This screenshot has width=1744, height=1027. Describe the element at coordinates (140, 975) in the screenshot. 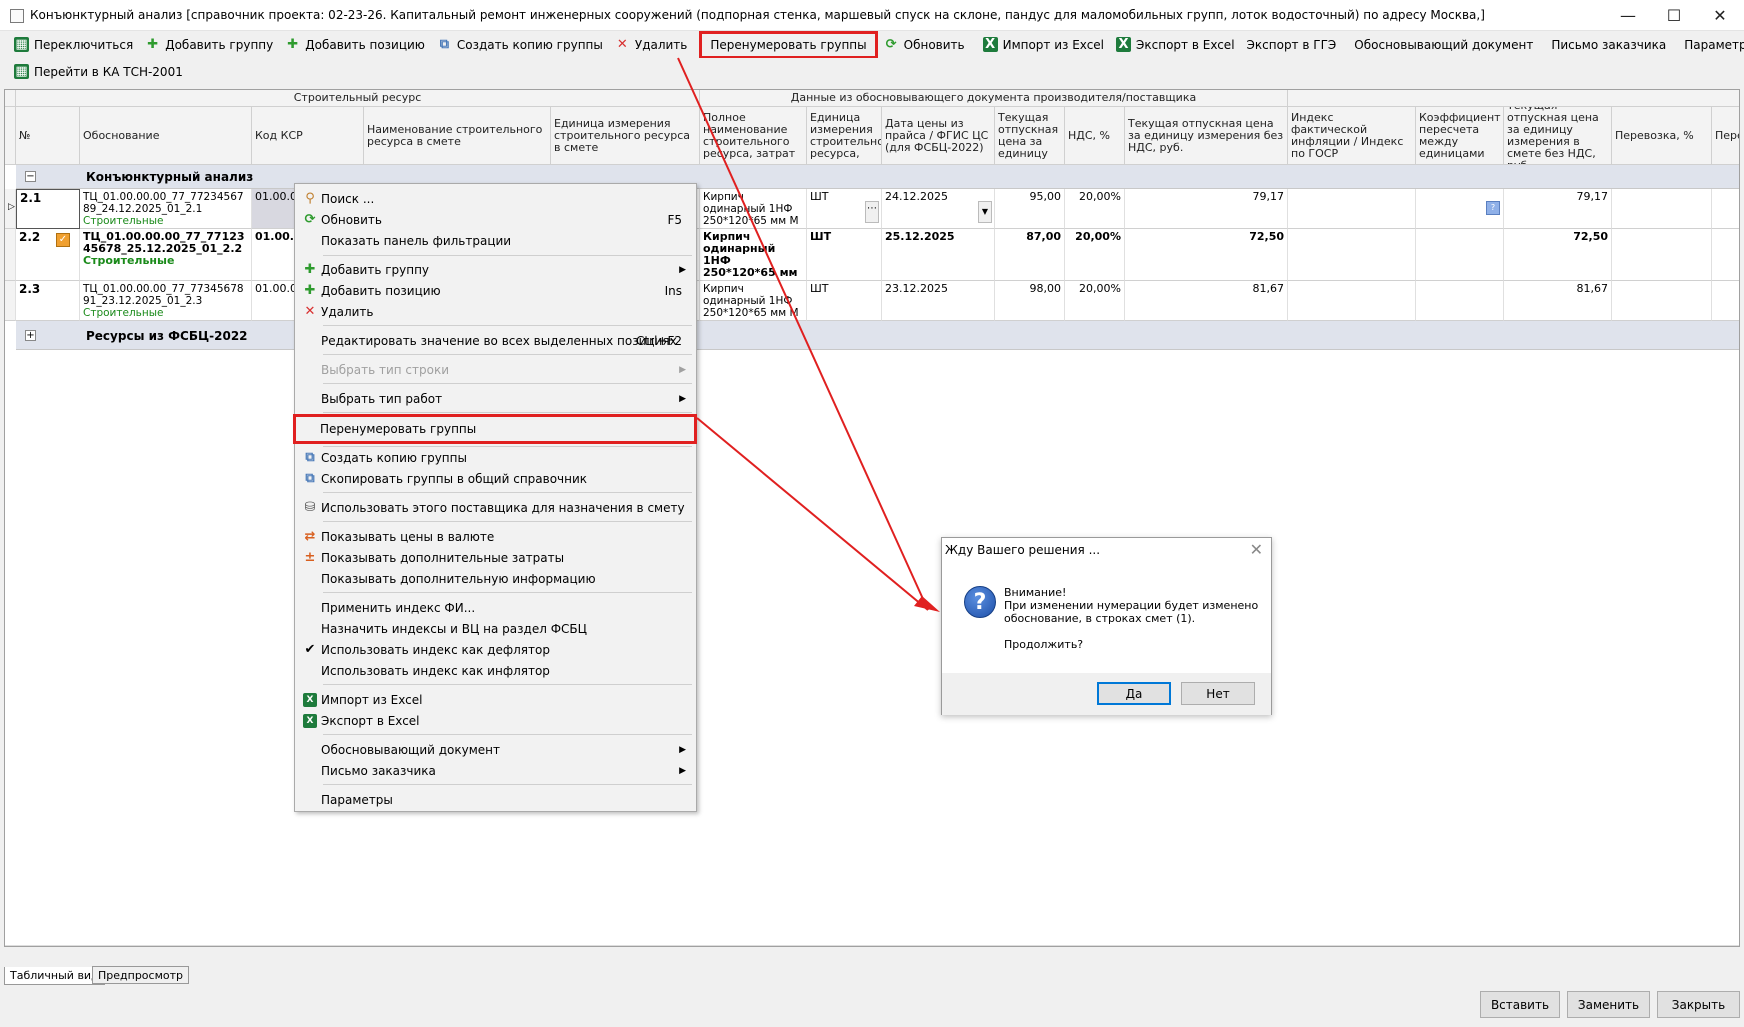

I see `tab-preview: Предпросмотр` at that location.